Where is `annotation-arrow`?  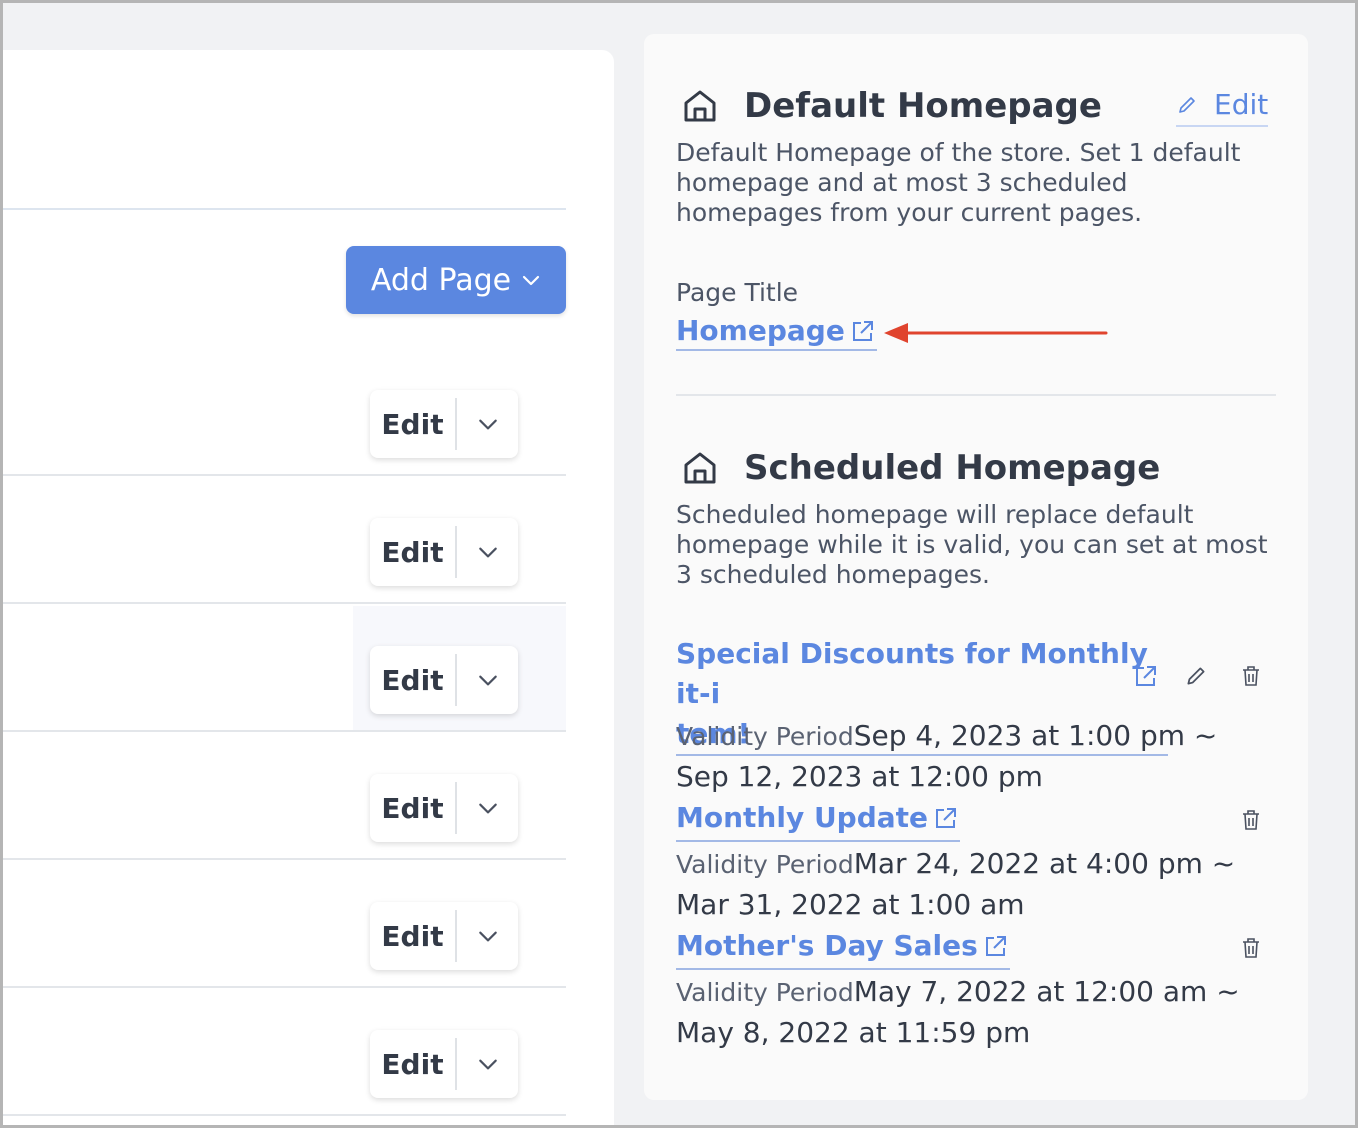
annotation-arrow is located at coordinates (996, 333).